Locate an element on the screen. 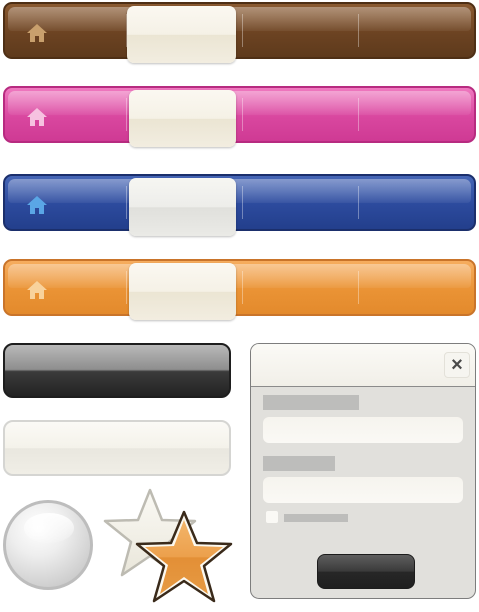 The image size is (479, 612). submit-button is located at coordinates (366, 571).